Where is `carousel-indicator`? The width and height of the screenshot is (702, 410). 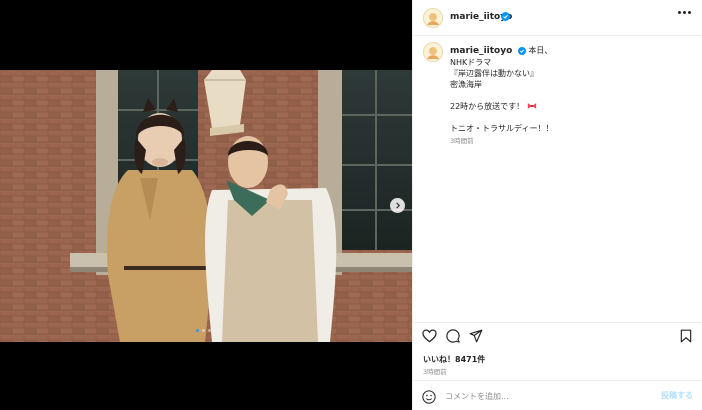 carousel-indicator is located at coordinates (203, 330).